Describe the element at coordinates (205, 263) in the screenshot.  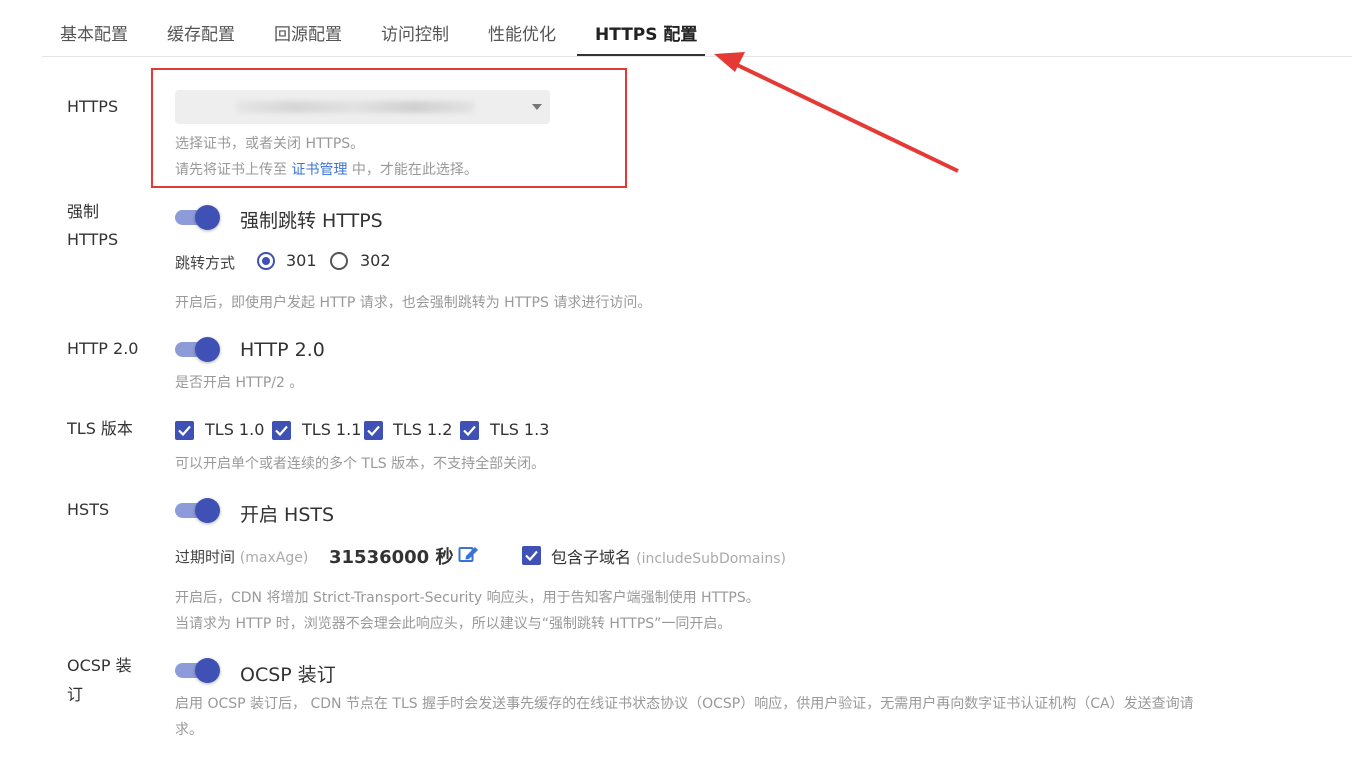
I see `redirect-method-label: 跳转方式` at that location.